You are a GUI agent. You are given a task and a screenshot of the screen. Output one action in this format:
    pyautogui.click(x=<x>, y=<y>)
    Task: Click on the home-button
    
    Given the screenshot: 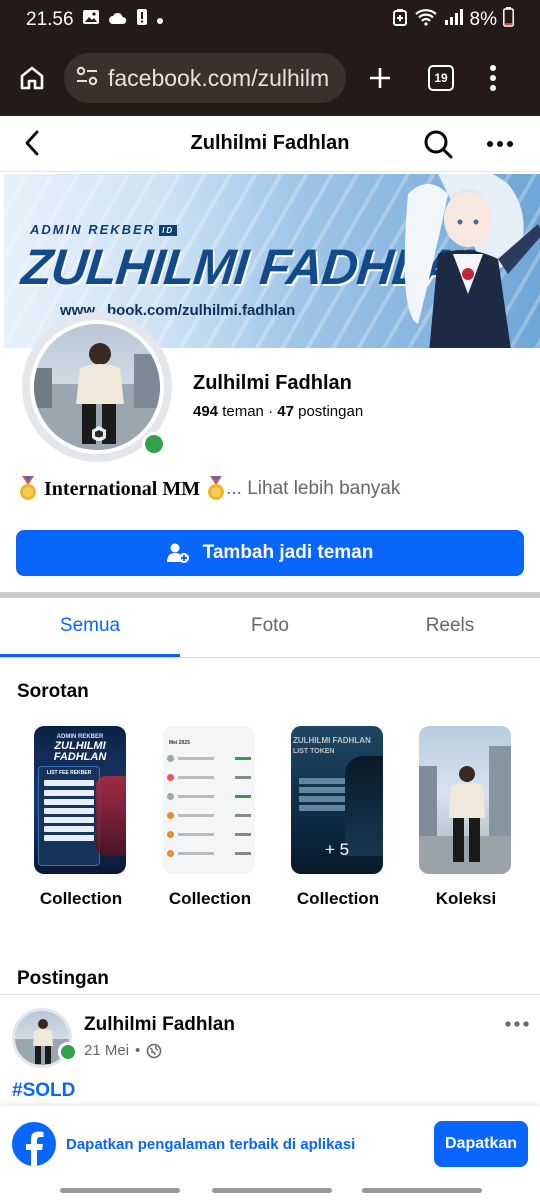 What is the action you would take?
    pyautogui.click(x=32, y=78)
    